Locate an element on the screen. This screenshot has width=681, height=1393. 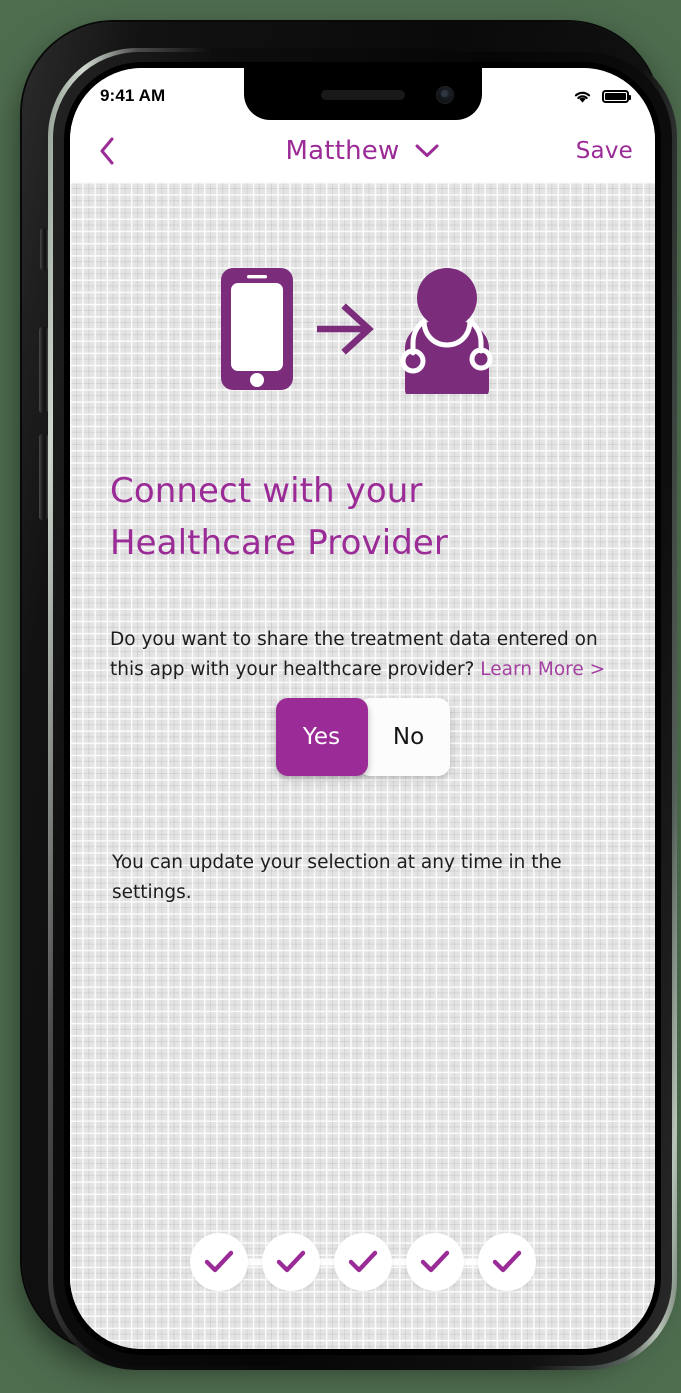
status-bar-indicators is located at coordinates (601, 96).